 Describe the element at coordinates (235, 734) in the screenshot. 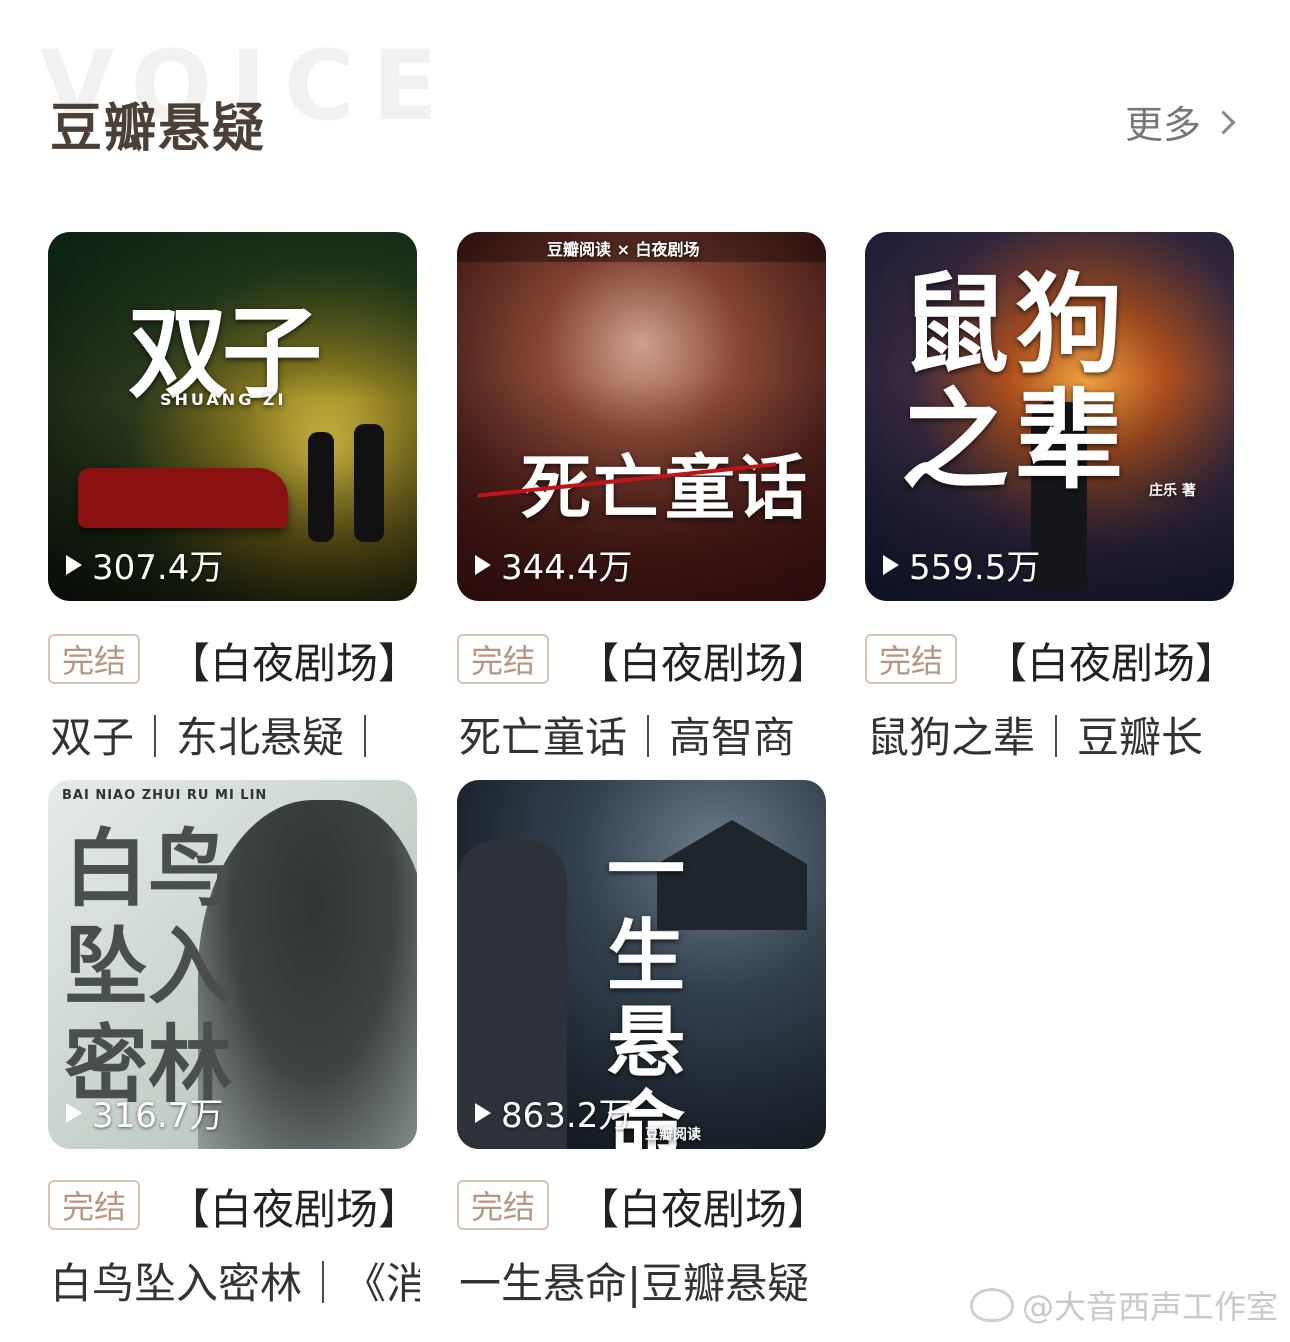

I see `item-description: 双子｜东北悬疑｜` at that location.